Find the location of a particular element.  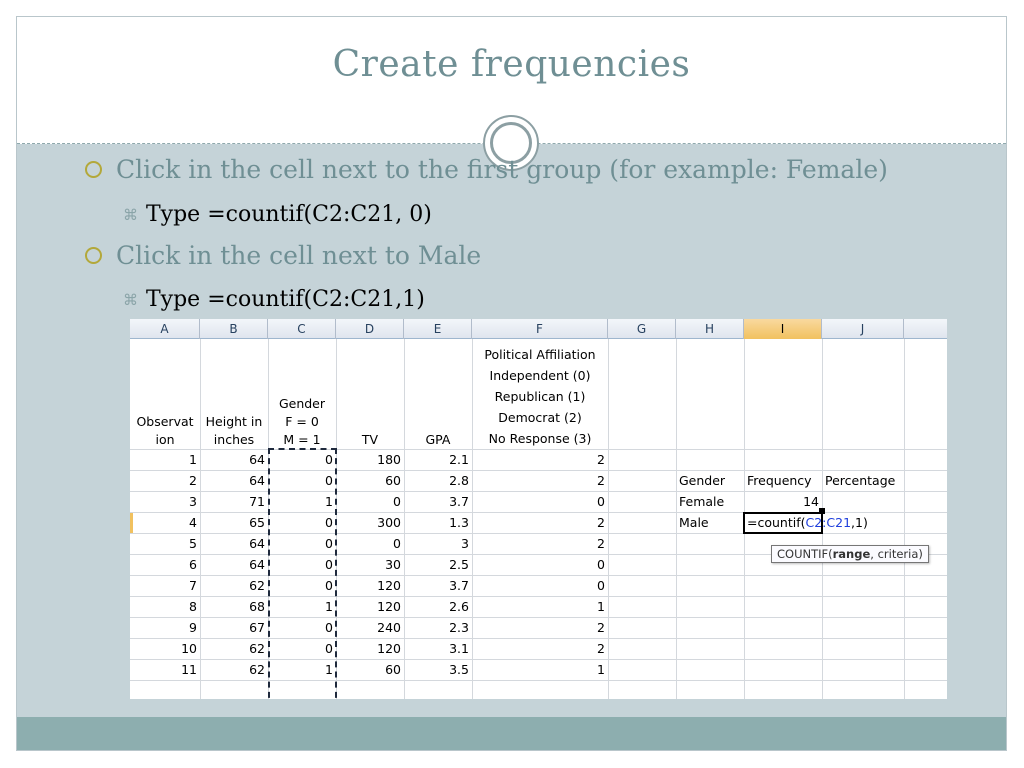

header-line: Gender is located at coordinates (302, 403).